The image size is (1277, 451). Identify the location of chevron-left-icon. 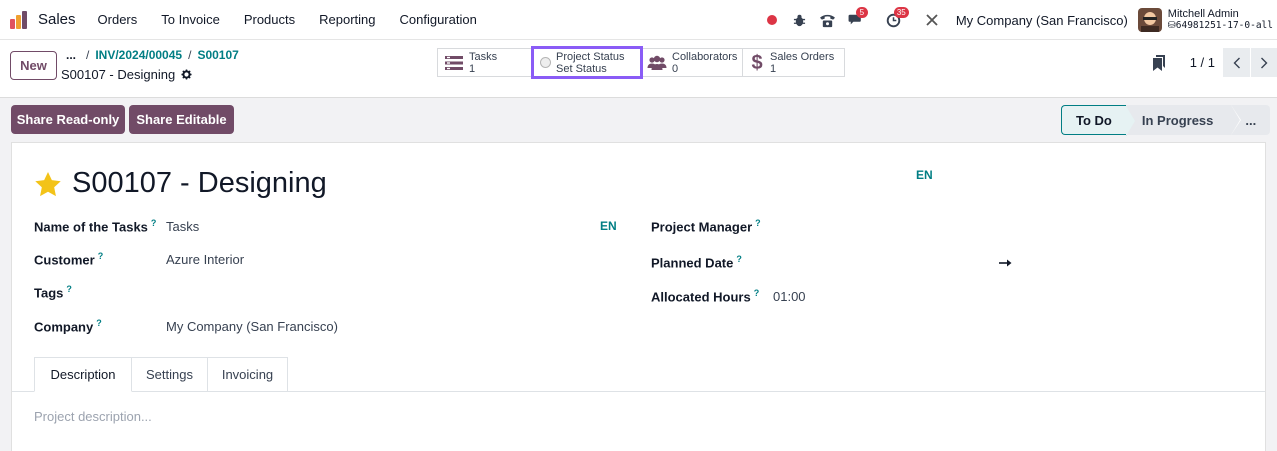
(1236, 62).